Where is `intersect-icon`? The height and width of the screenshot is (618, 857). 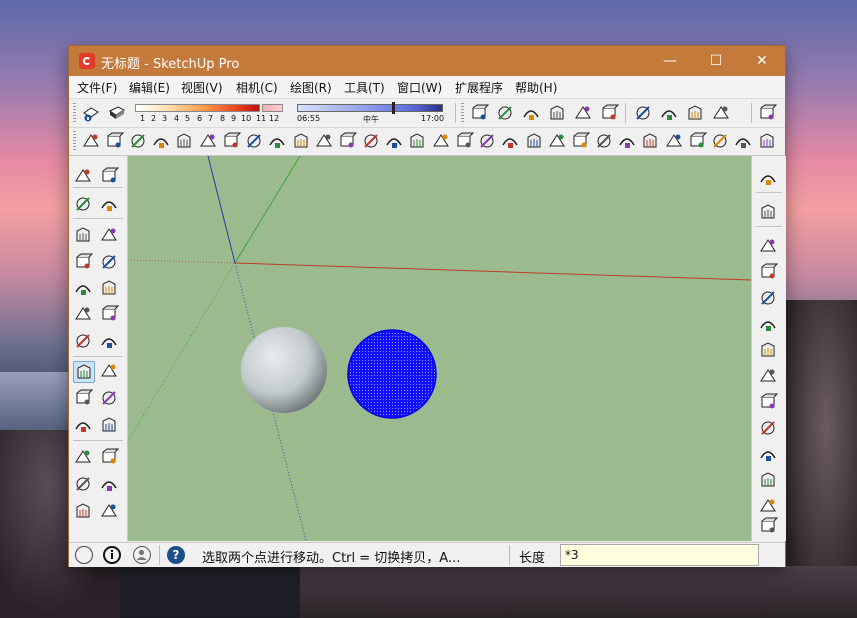 intersect-icon is located at coordinates (347, 141).